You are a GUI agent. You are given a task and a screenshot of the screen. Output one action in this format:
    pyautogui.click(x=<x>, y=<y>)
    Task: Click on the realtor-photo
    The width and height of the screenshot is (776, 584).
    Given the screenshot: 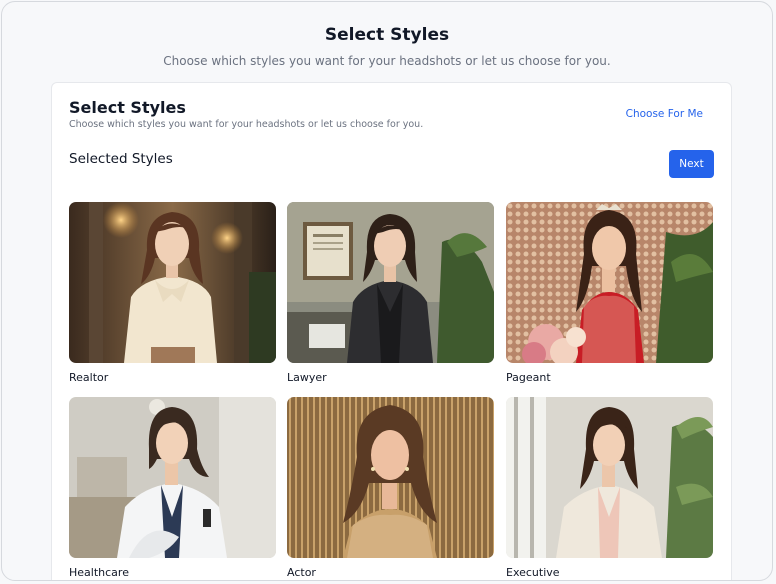 What is the action you would take?
    pyautogui.click(x=172, y=282)
    